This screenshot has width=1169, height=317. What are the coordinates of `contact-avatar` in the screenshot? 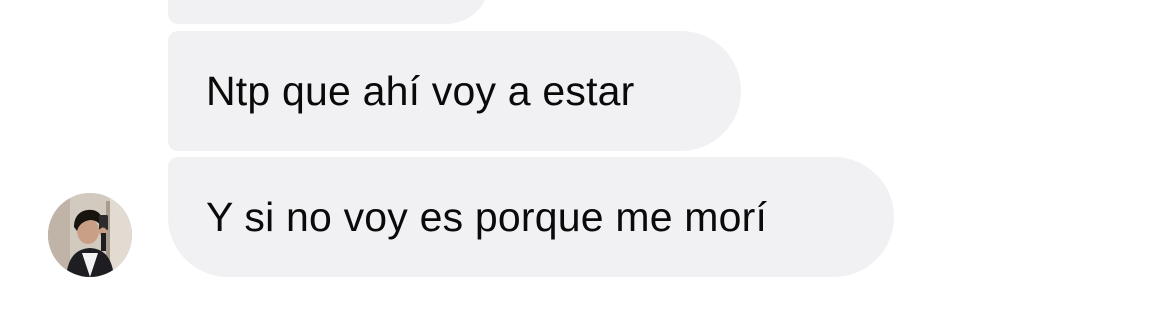 It's located at (90, 235).